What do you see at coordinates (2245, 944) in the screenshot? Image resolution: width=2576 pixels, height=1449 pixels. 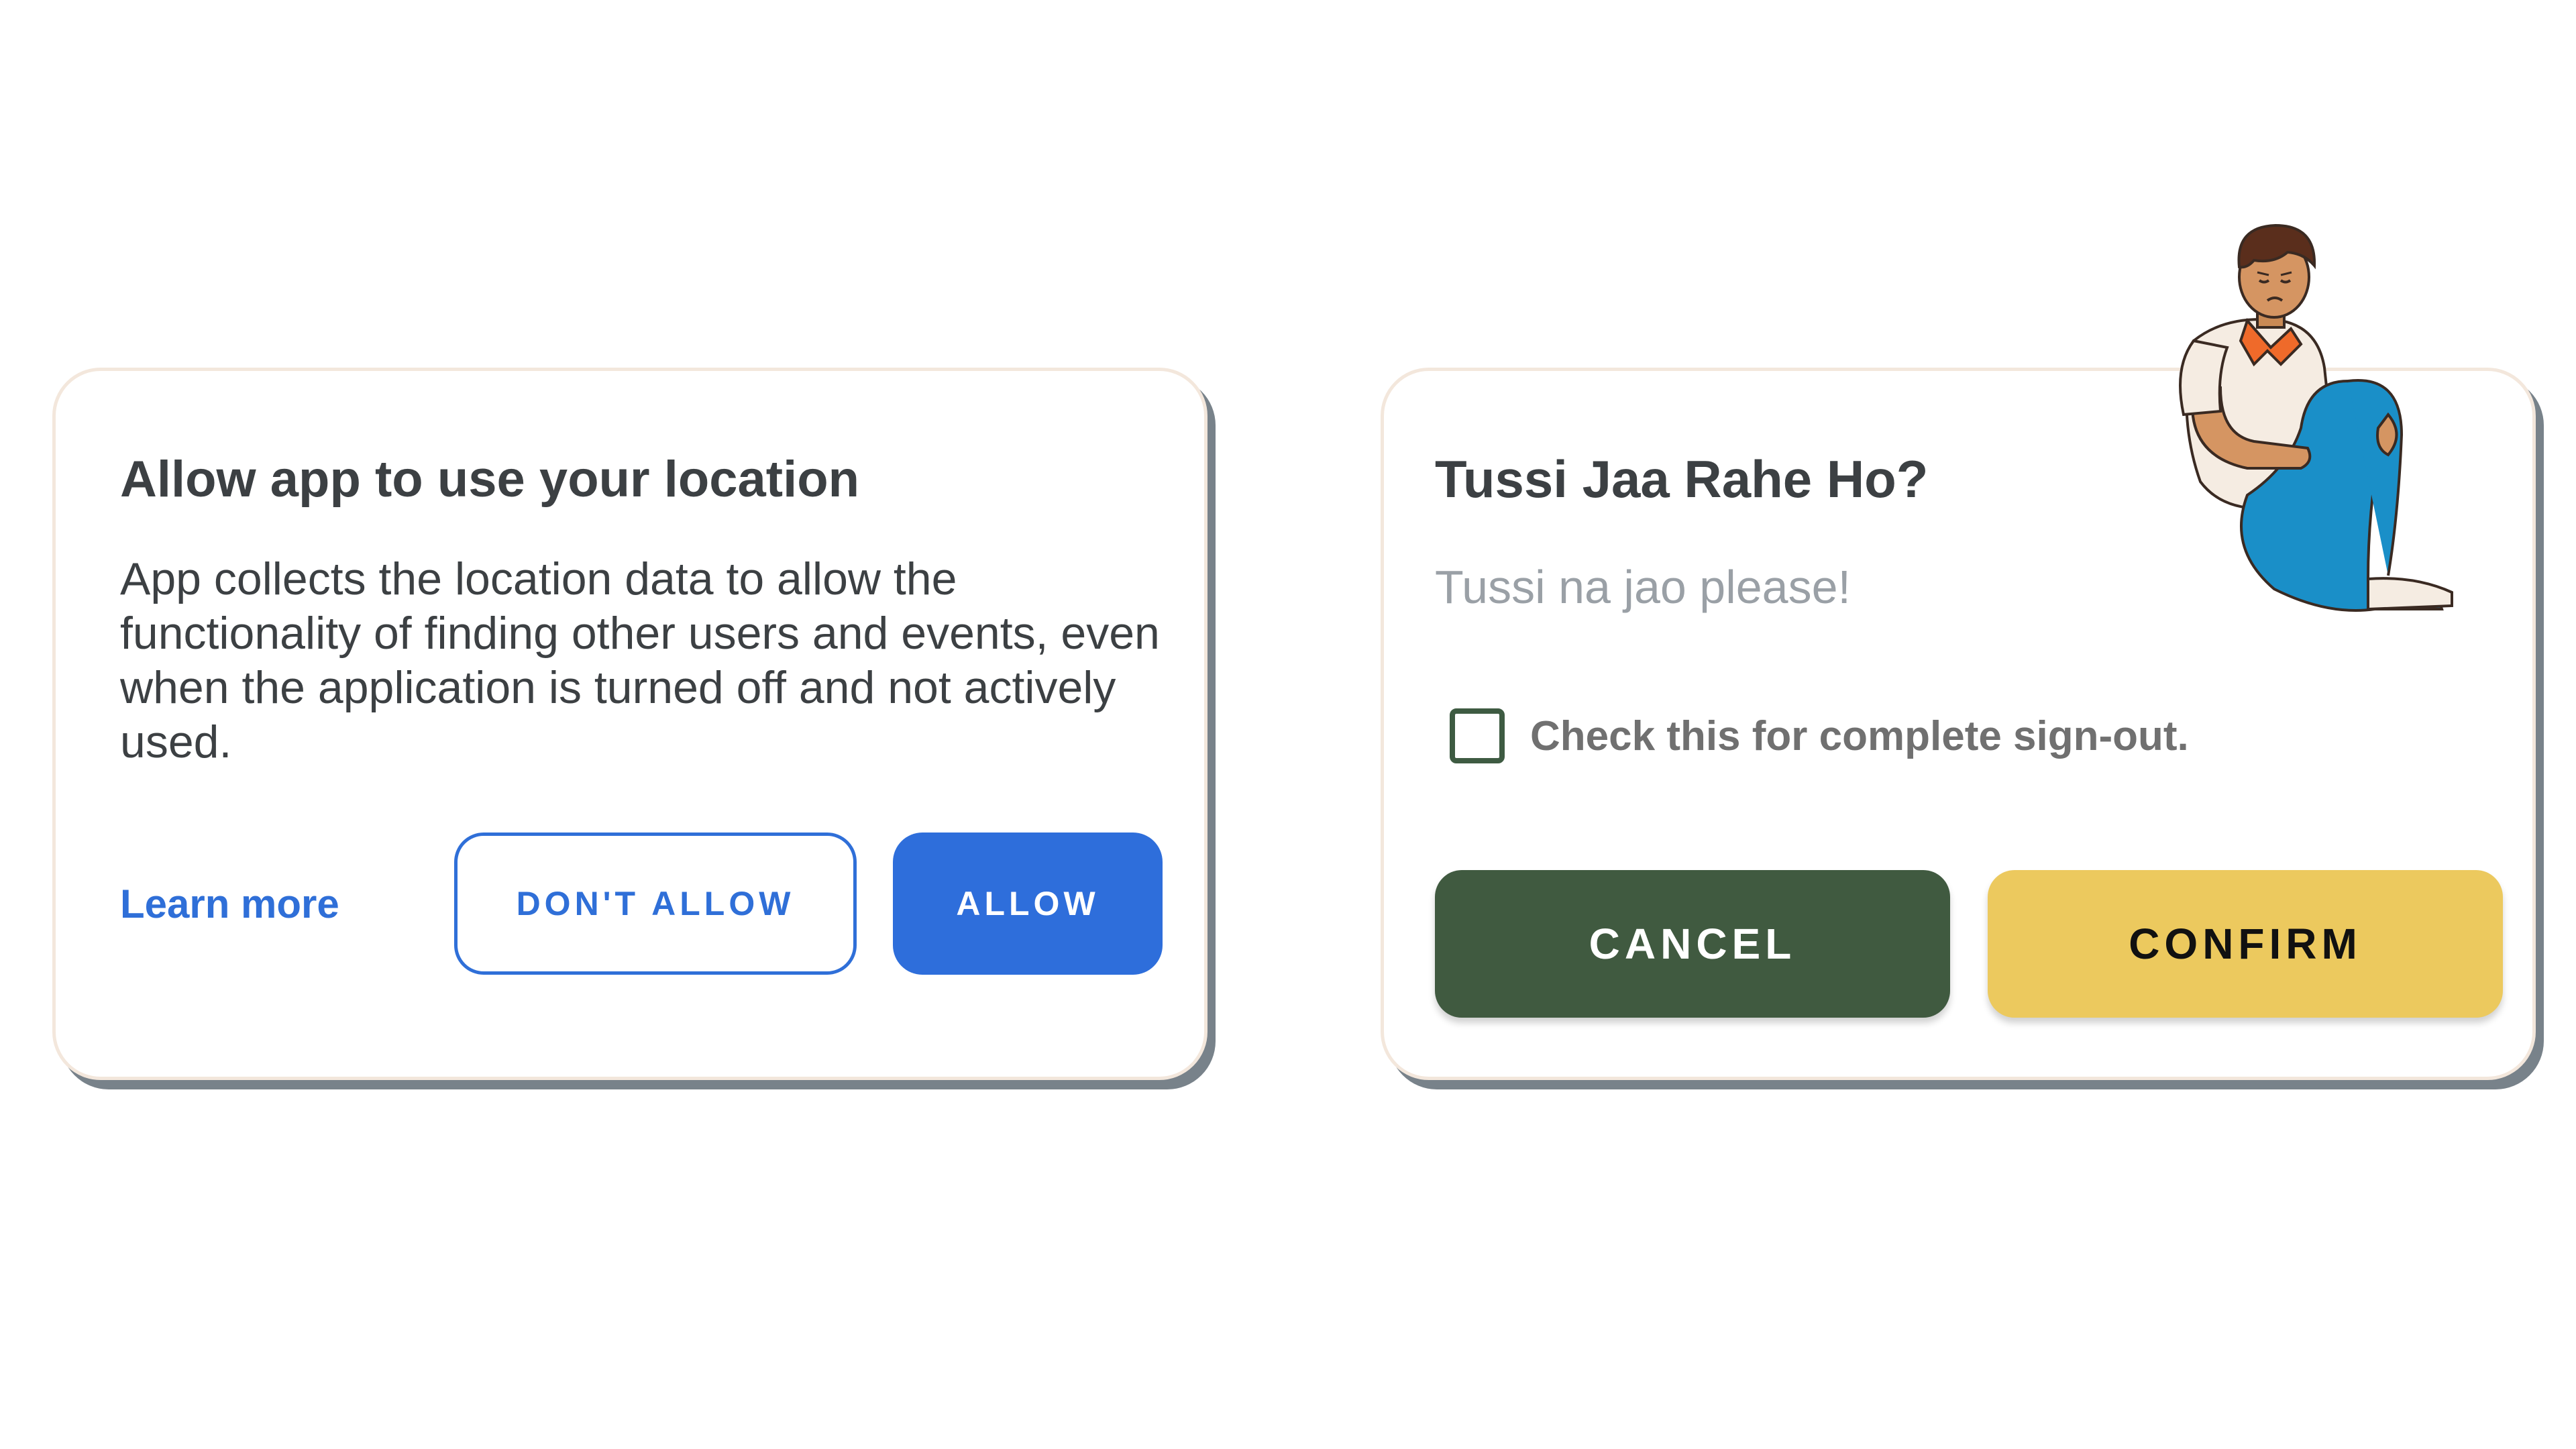 I see `confirm-button: CONFIRM` at bounding box center [2245, 944].